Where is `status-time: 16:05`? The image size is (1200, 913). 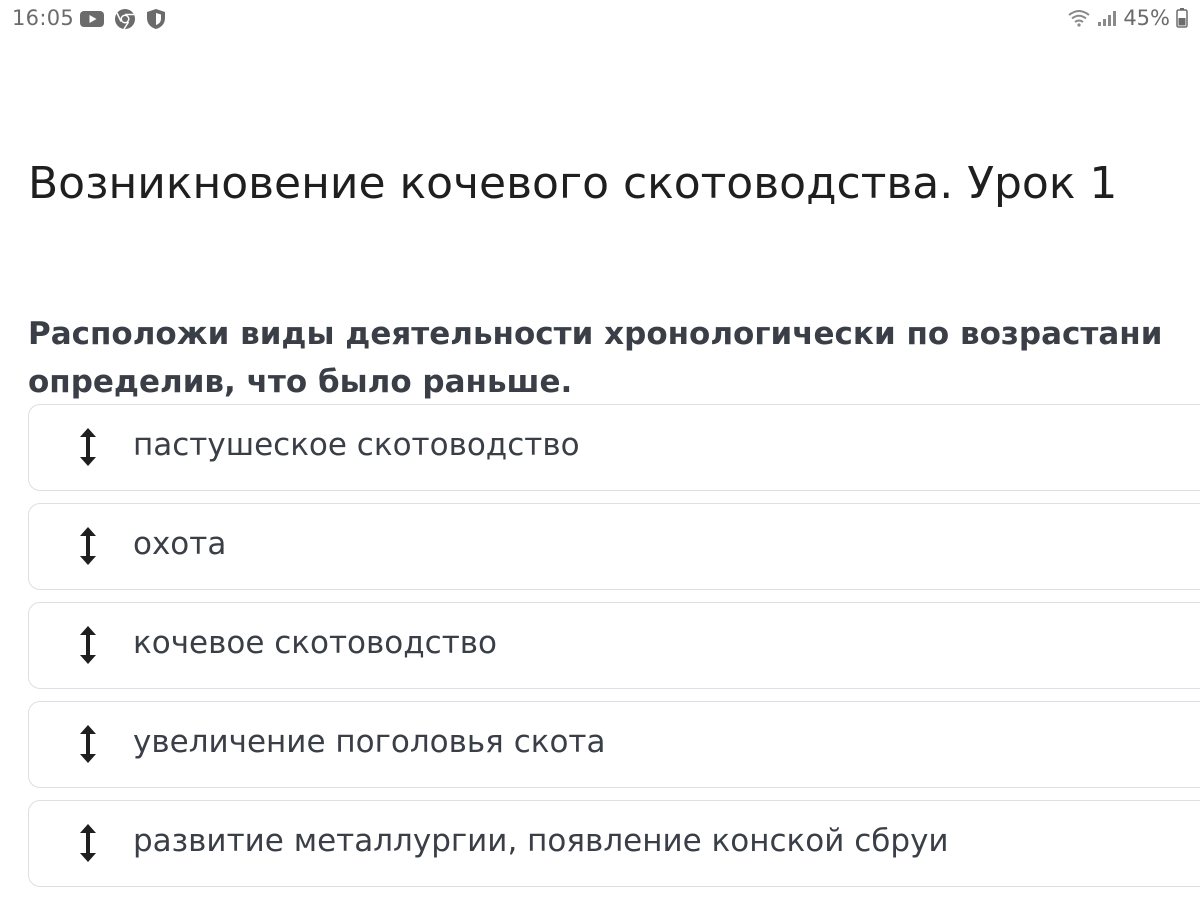
status-time: 16:05 is located at coordinates (43, 18).